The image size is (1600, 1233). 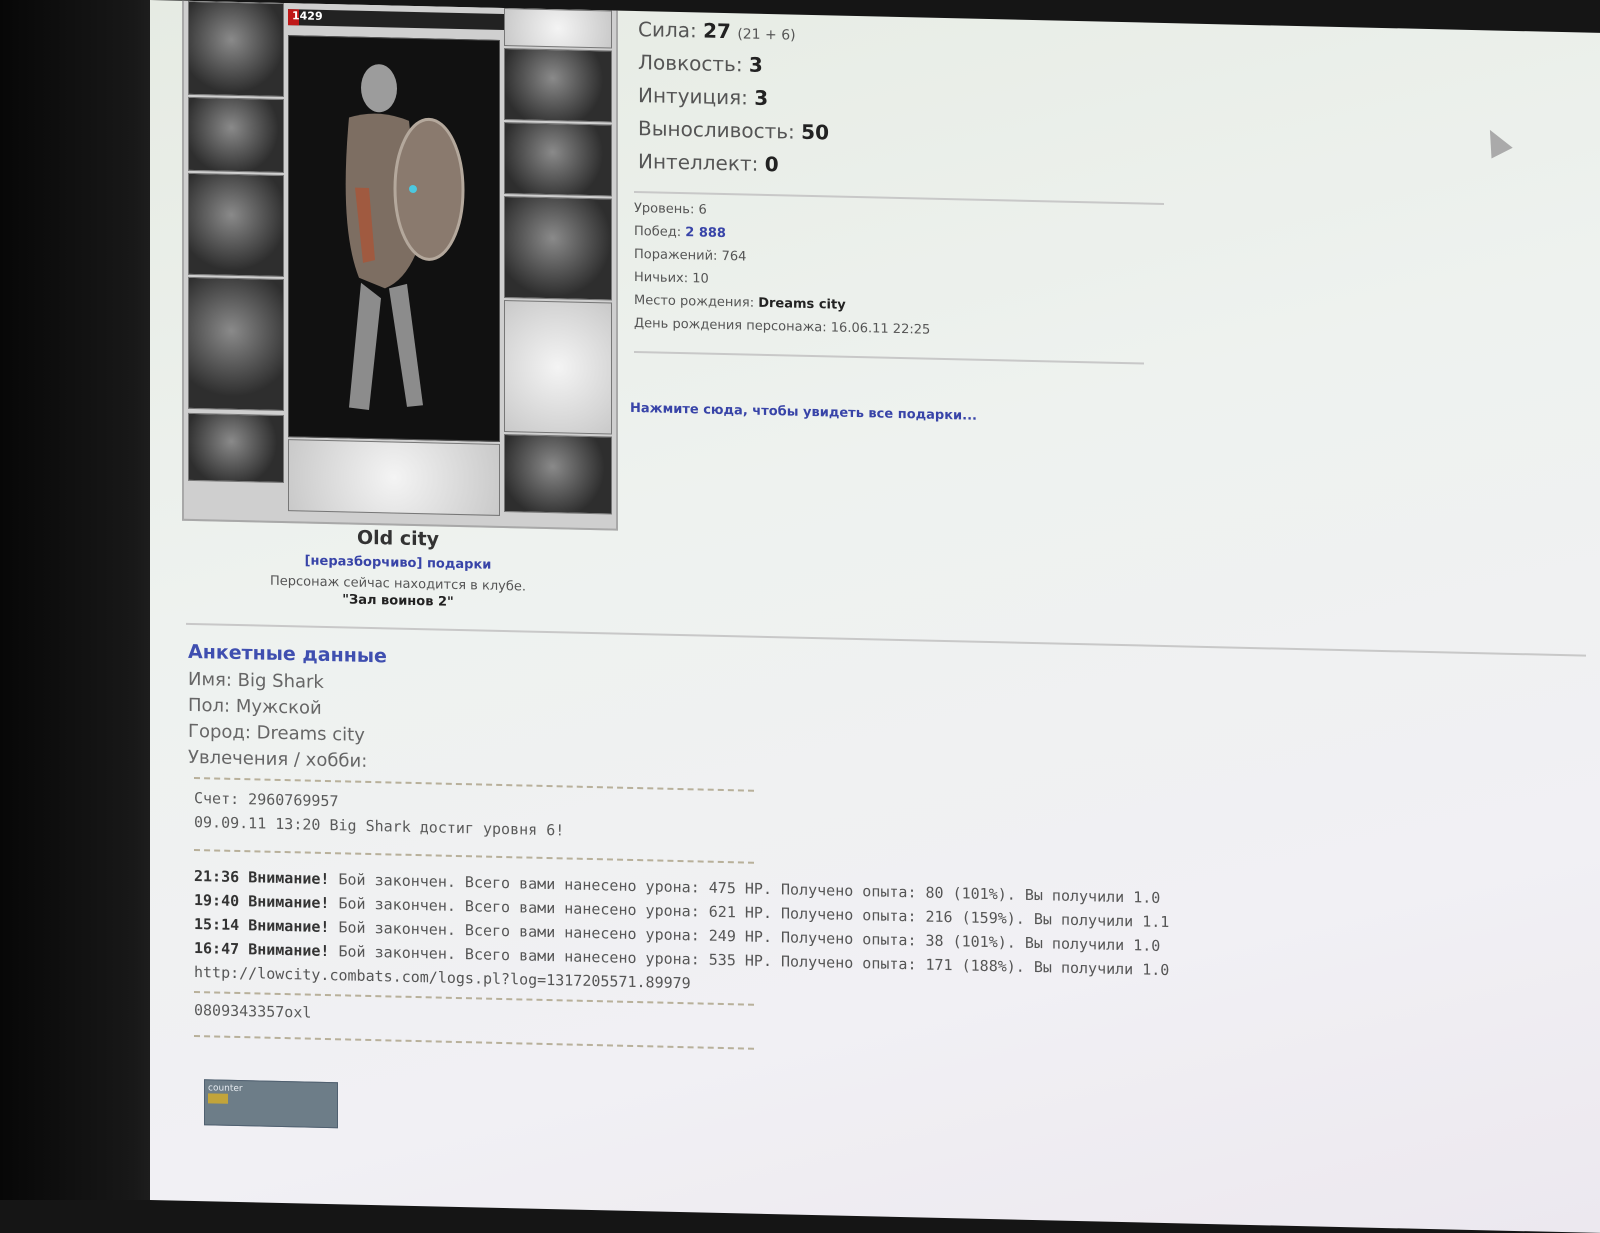 What do you see at coordinates (253, 1011) in the screenshot?
I see `code-text: 0809343357oxl` at bounding box center [253, 1011].